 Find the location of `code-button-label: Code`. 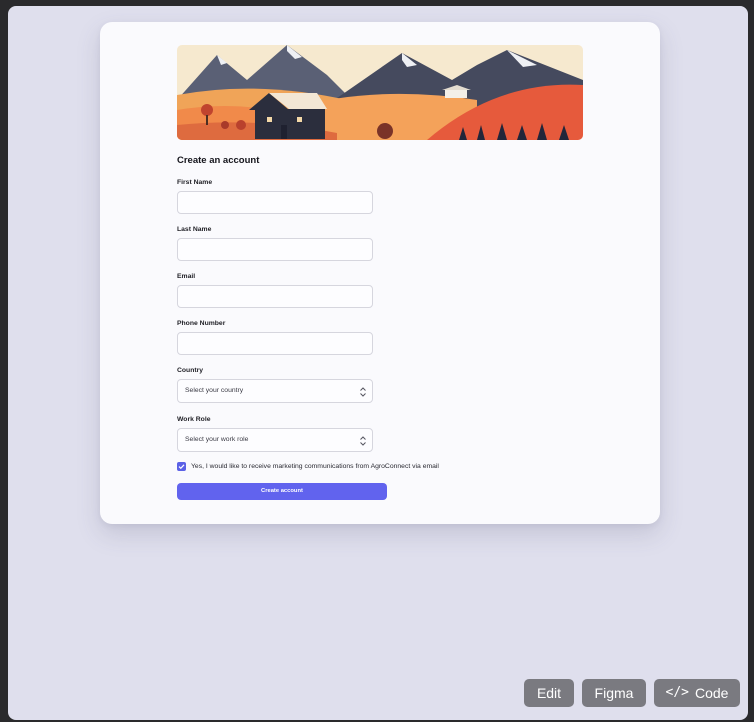

code-button-label: Code is located at coordinates (712, 693).